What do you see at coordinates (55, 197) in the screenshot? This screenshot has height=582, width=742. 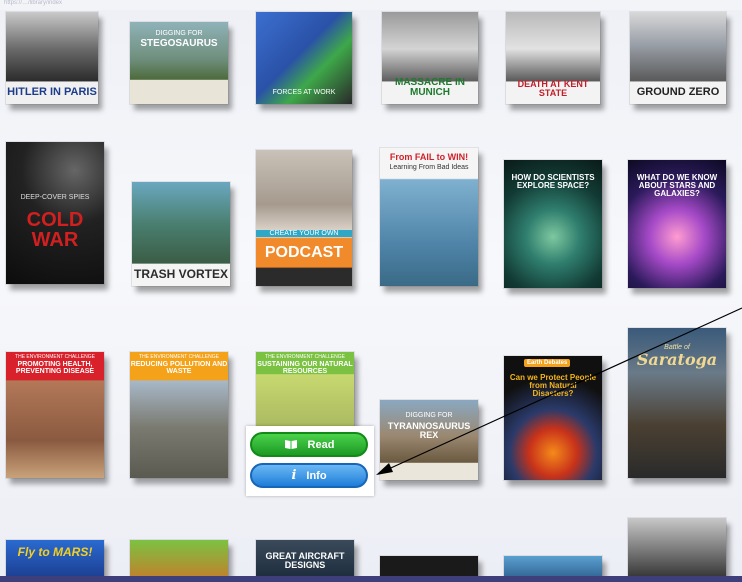 I see `book-subtitle: DEEP-COVER SPIES` at bounding box center [55, 197].